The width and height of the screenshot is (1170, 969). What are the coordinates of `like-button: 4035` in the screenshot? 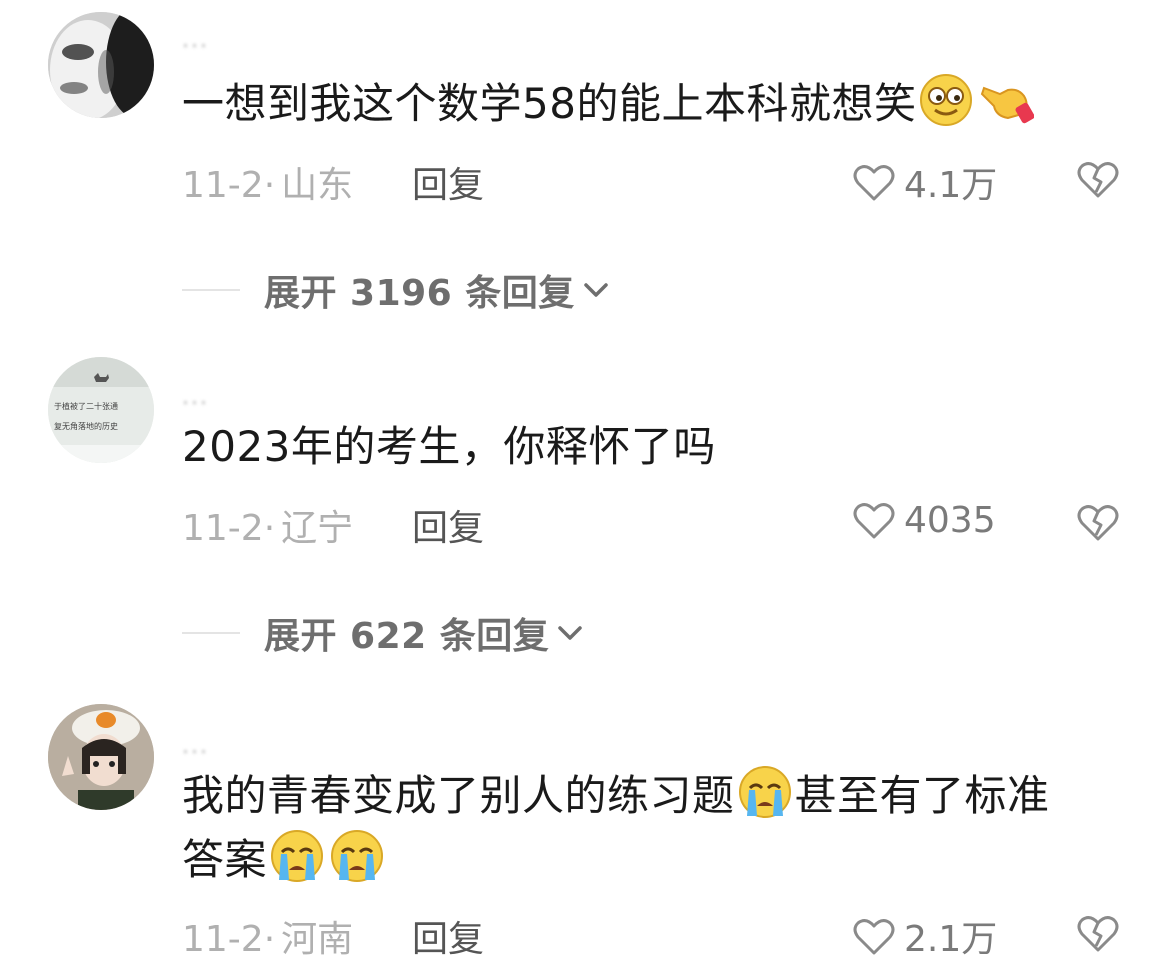 It's located at (924, 520).